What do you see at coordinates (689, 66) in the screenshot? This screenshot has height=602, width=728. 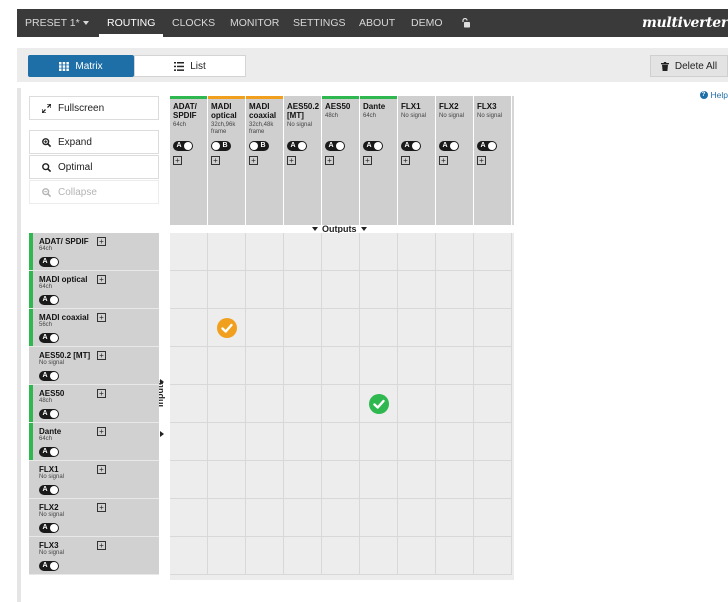 I see `delete-all-button: Delete All` at bounding box center [689, 66].